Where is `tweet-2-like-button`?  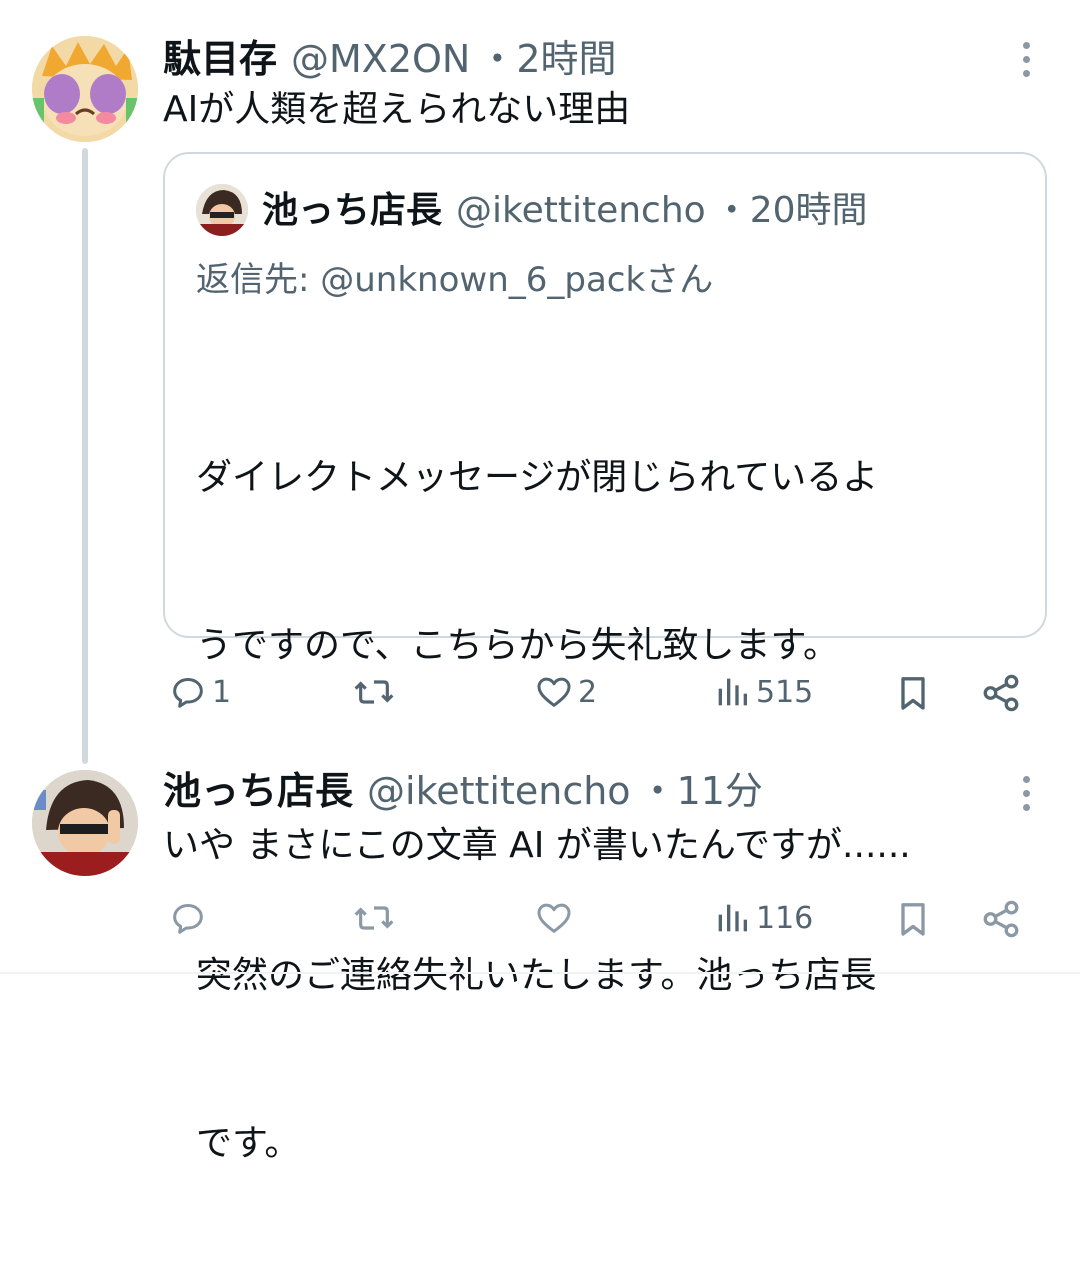
tweet-2-like-button is located at coordinates (556, 918).